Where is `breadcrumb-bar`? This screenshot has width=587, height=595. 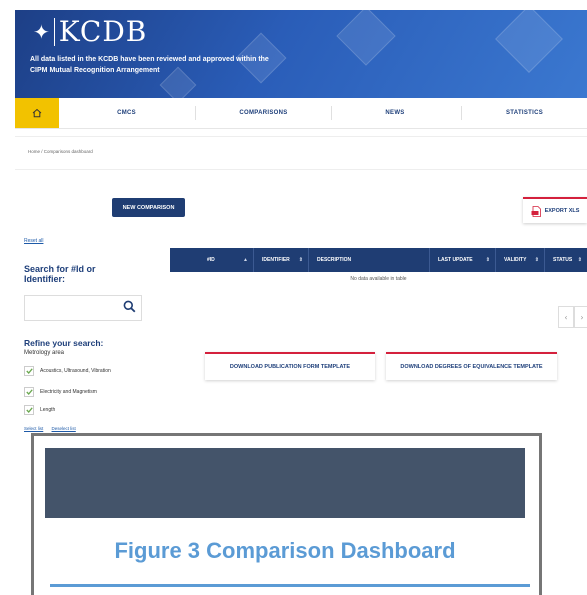
breadcrumb-bar is located at coordinates (301, 153).